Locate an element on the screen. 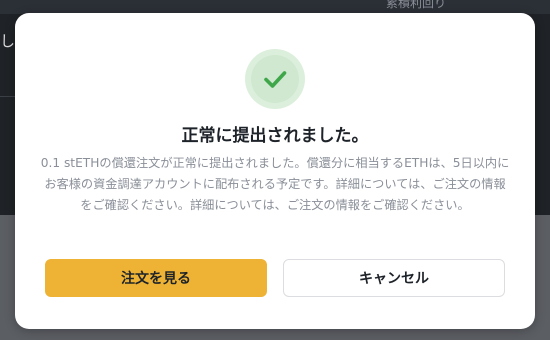 The image size is (550, 340). check-circle-icon is located at coordinates (275, 79).